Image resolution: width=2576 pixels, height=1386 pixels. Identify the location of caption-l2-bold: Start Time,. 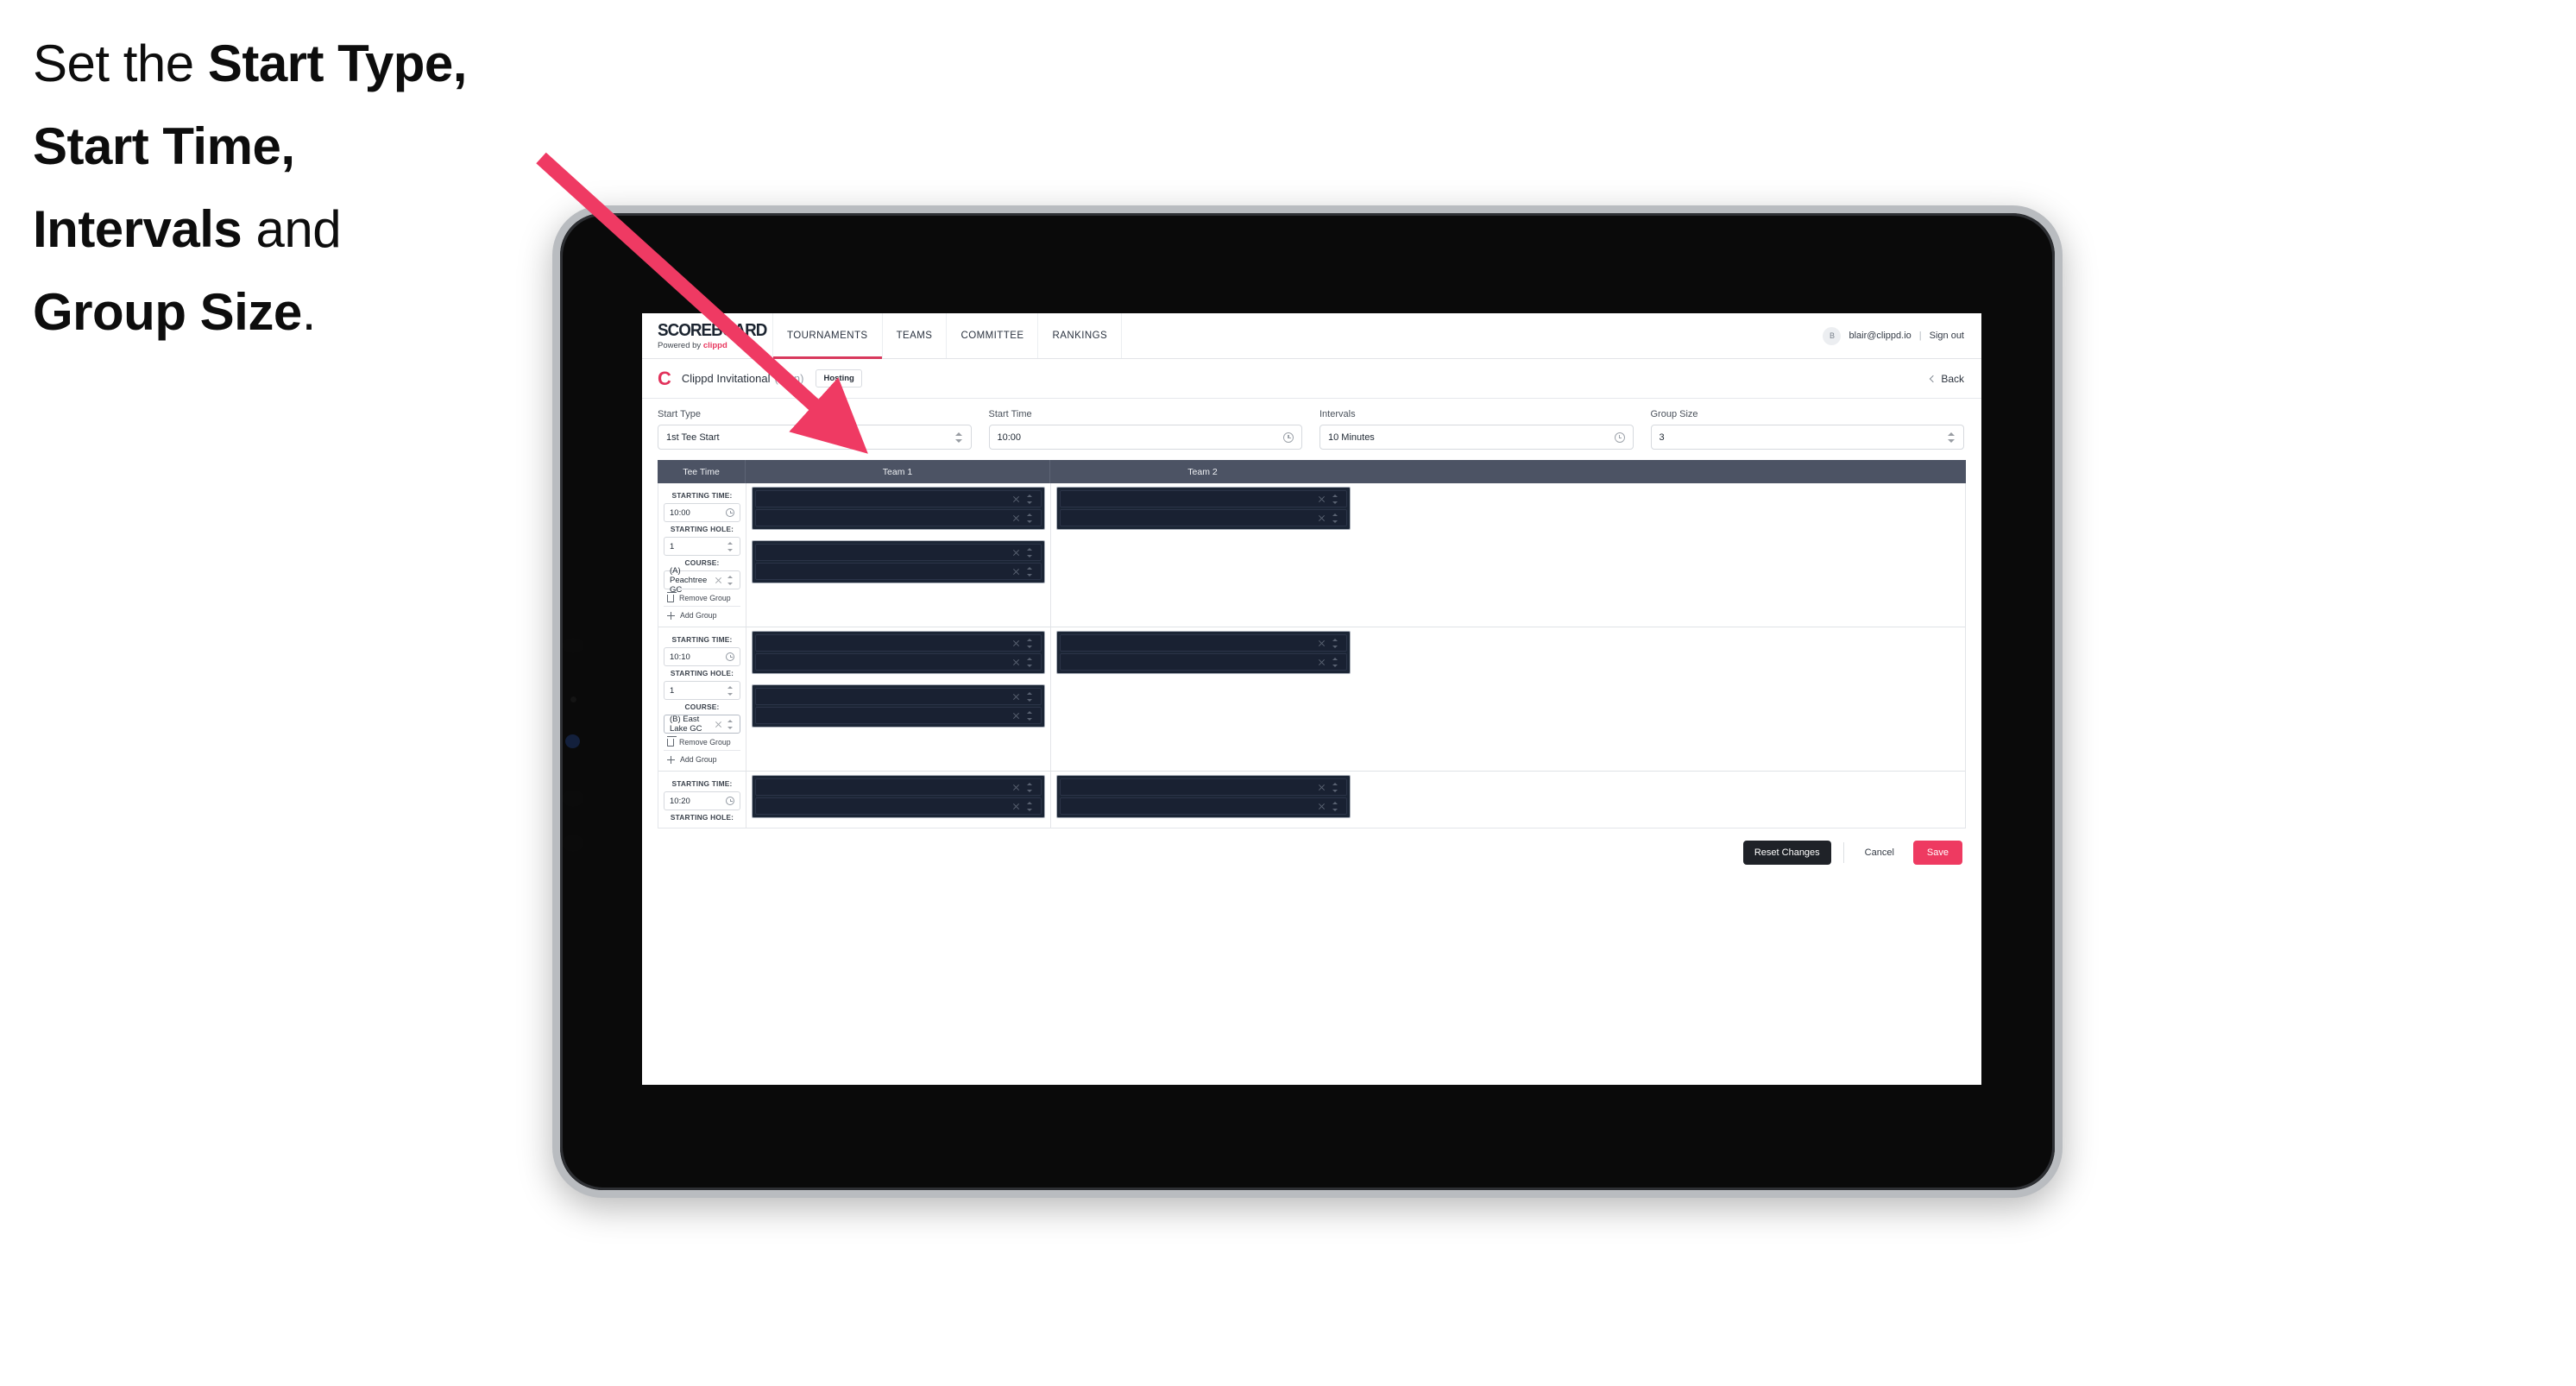
(164, 146).